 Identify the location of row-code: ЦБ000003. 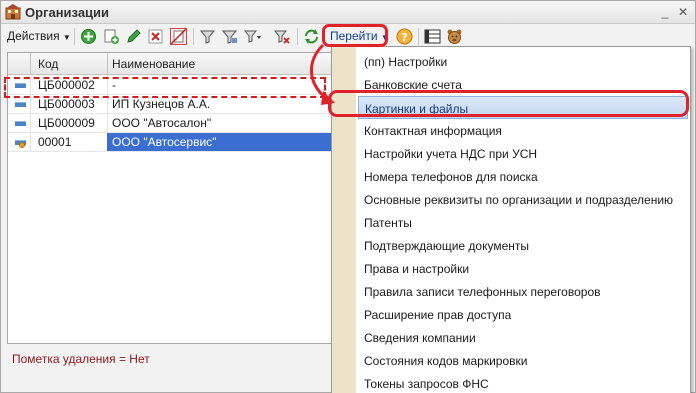
(66, 104).